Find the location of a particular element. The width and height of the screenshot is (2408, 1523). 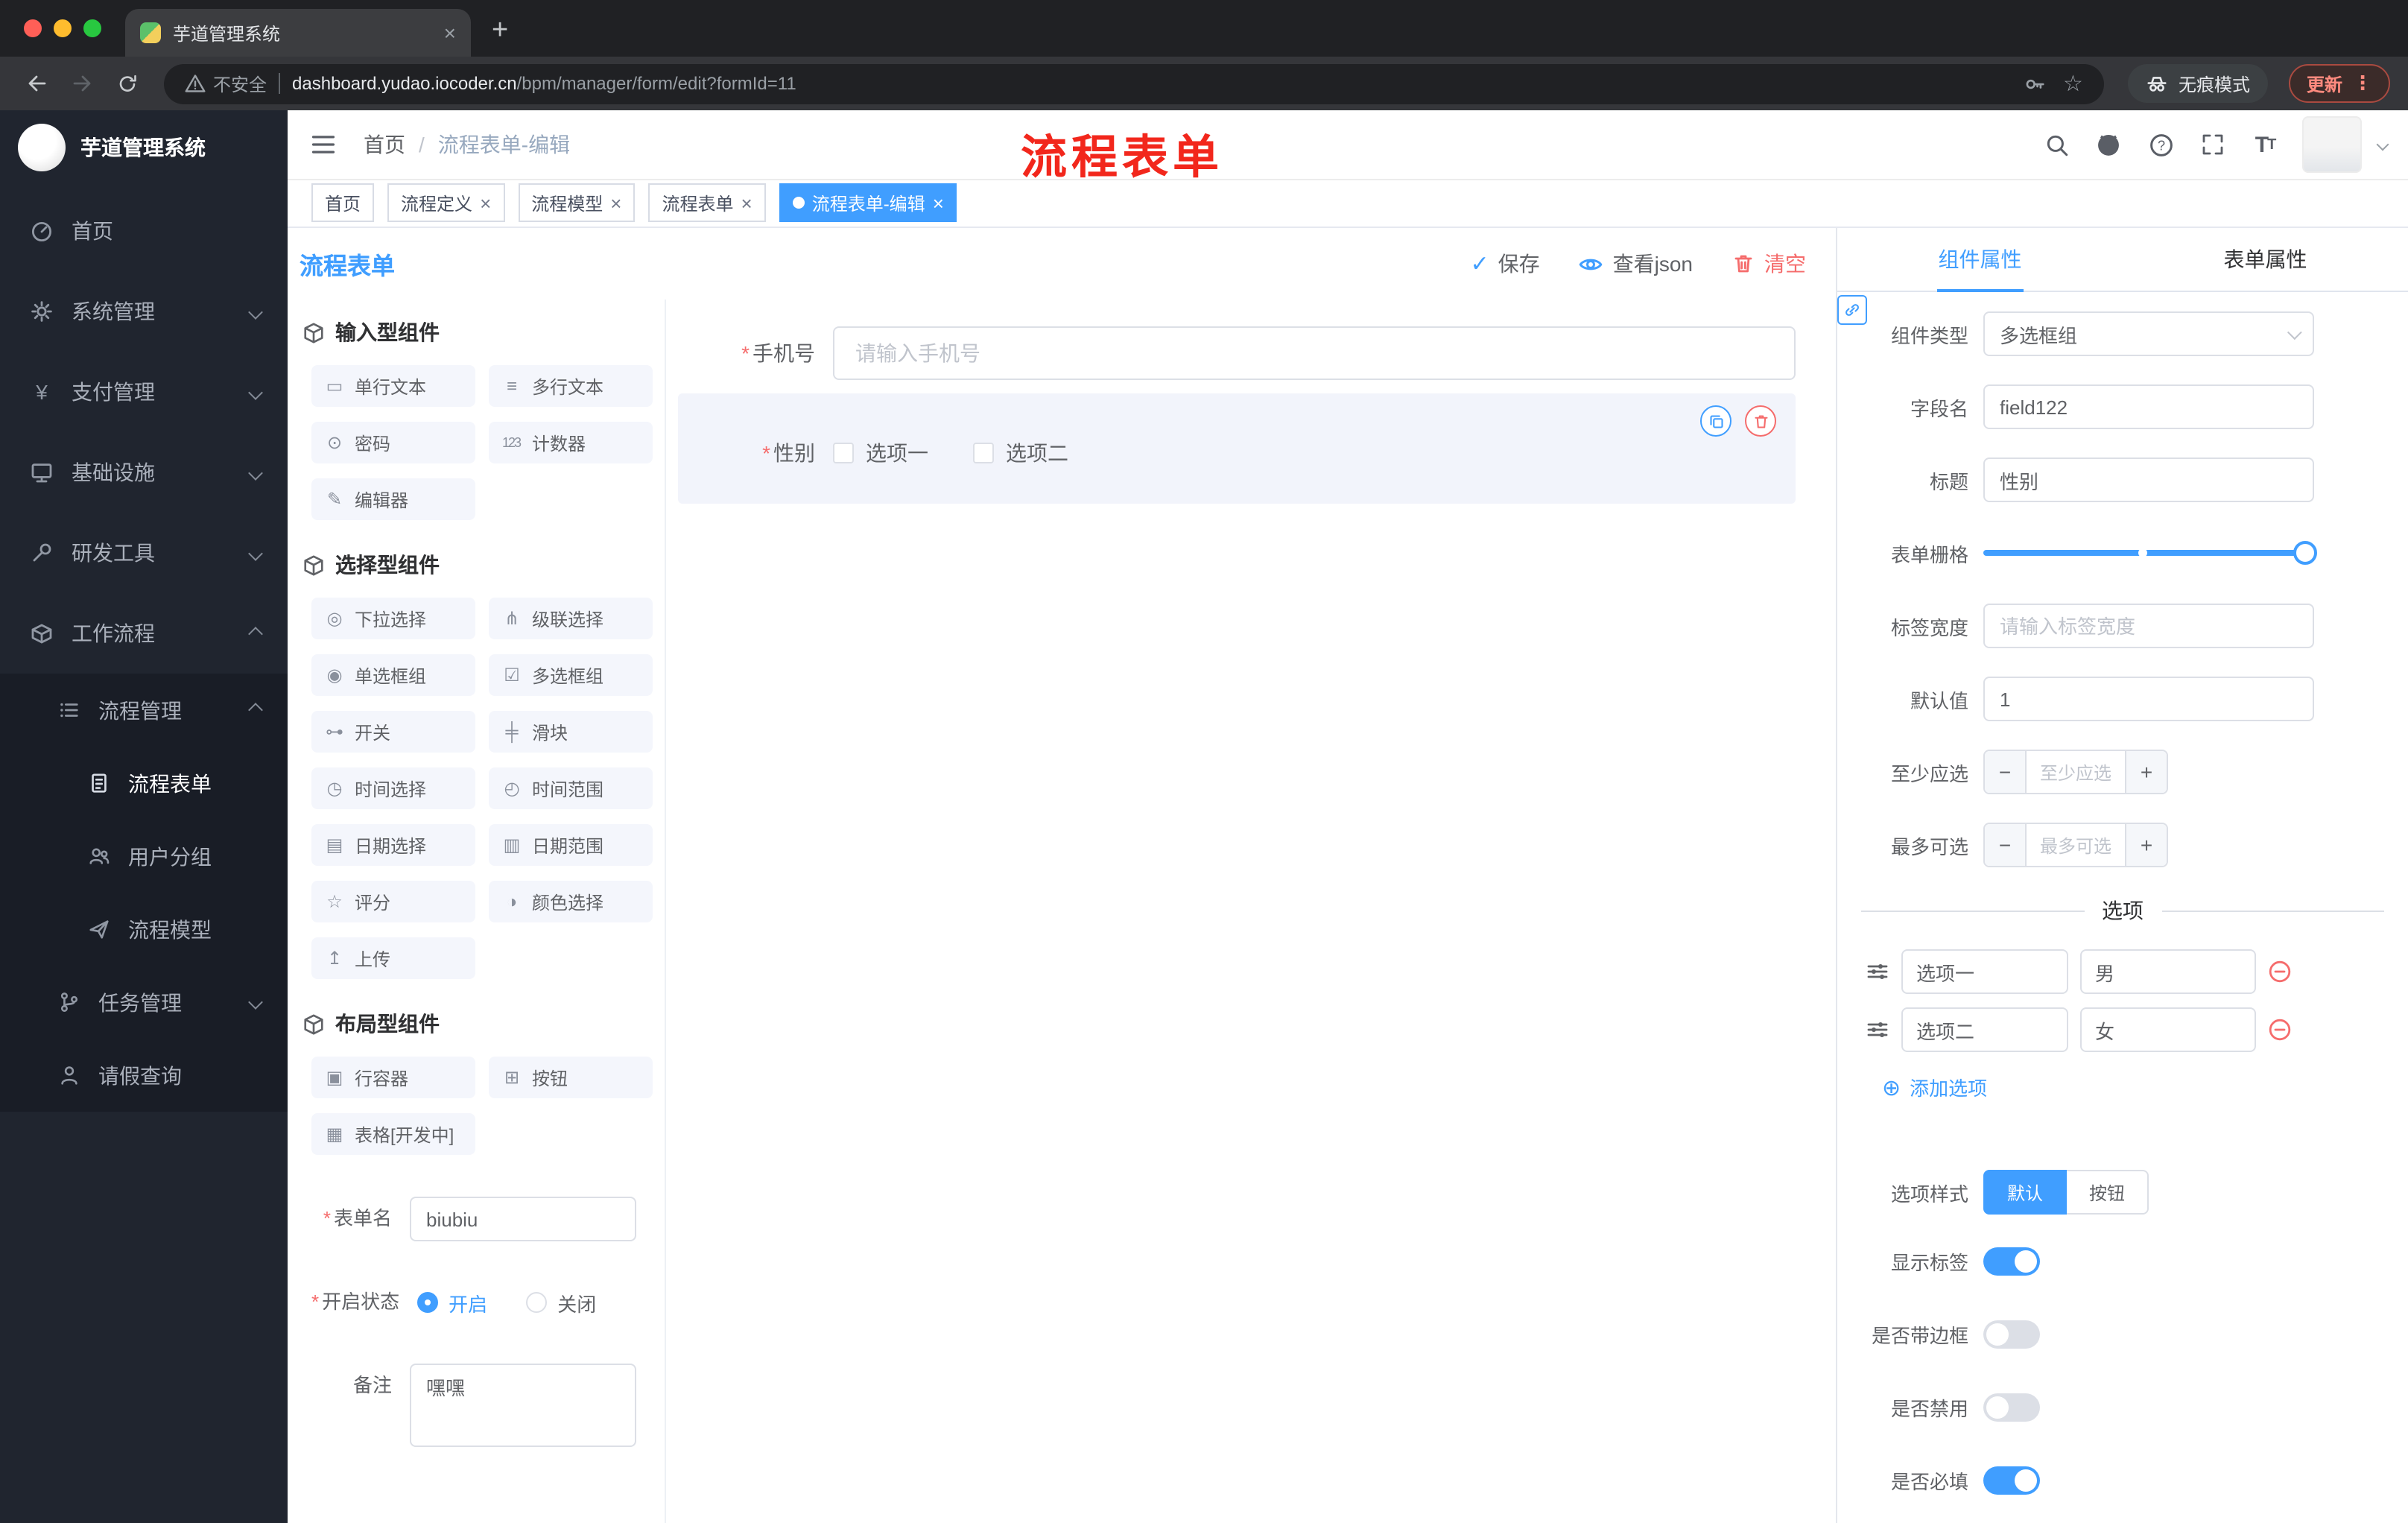

browser-tab: 芋道管理系统 × is located at coordinates (298, 33).